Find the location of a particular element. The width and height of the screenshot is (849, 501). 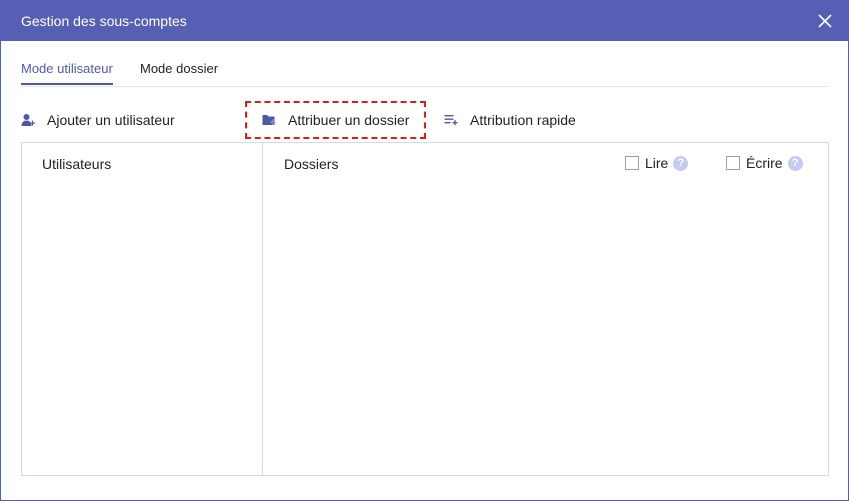

write-help-icon: ? is located at coordinates (795, 163).